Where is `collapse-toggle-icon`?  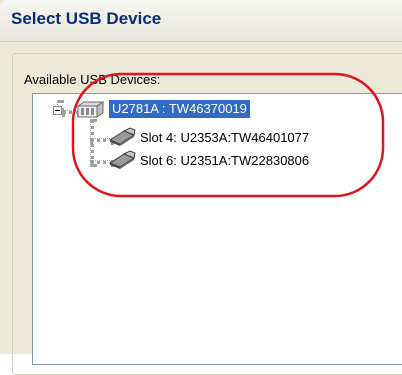 collapse-toggle-icon is located at coordinates (57, 110).